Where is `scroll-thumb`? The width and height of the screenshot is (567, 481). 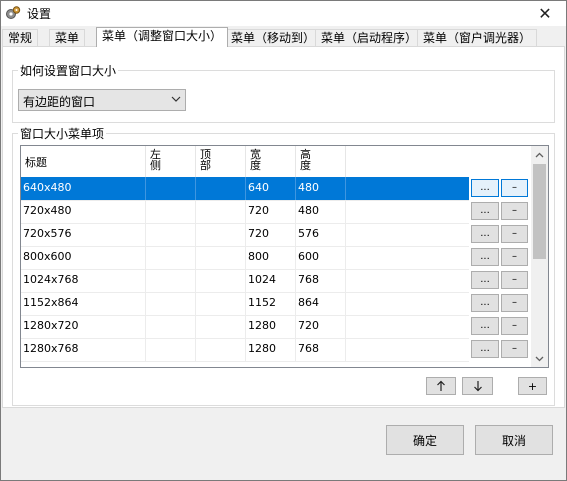 scroll-thumb is located at coordinates (539, 211).